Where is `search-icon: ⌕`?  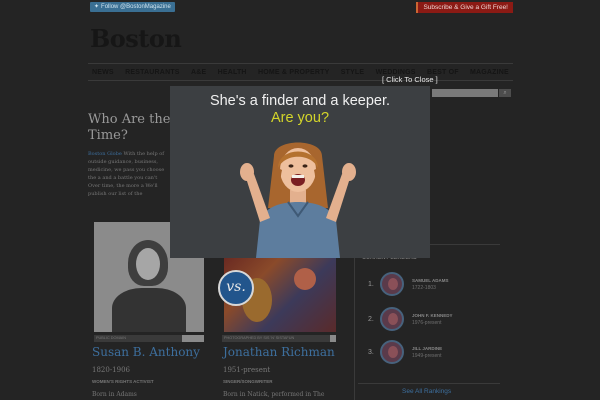
search-icon: ⌕ is located at coordinates (505, 93).